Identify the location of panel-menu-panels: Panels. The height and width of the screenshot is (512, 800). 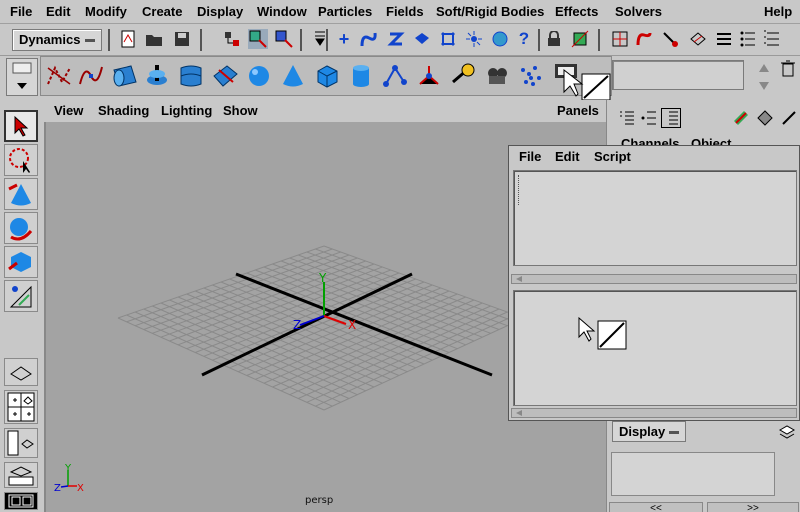
(578, 110).